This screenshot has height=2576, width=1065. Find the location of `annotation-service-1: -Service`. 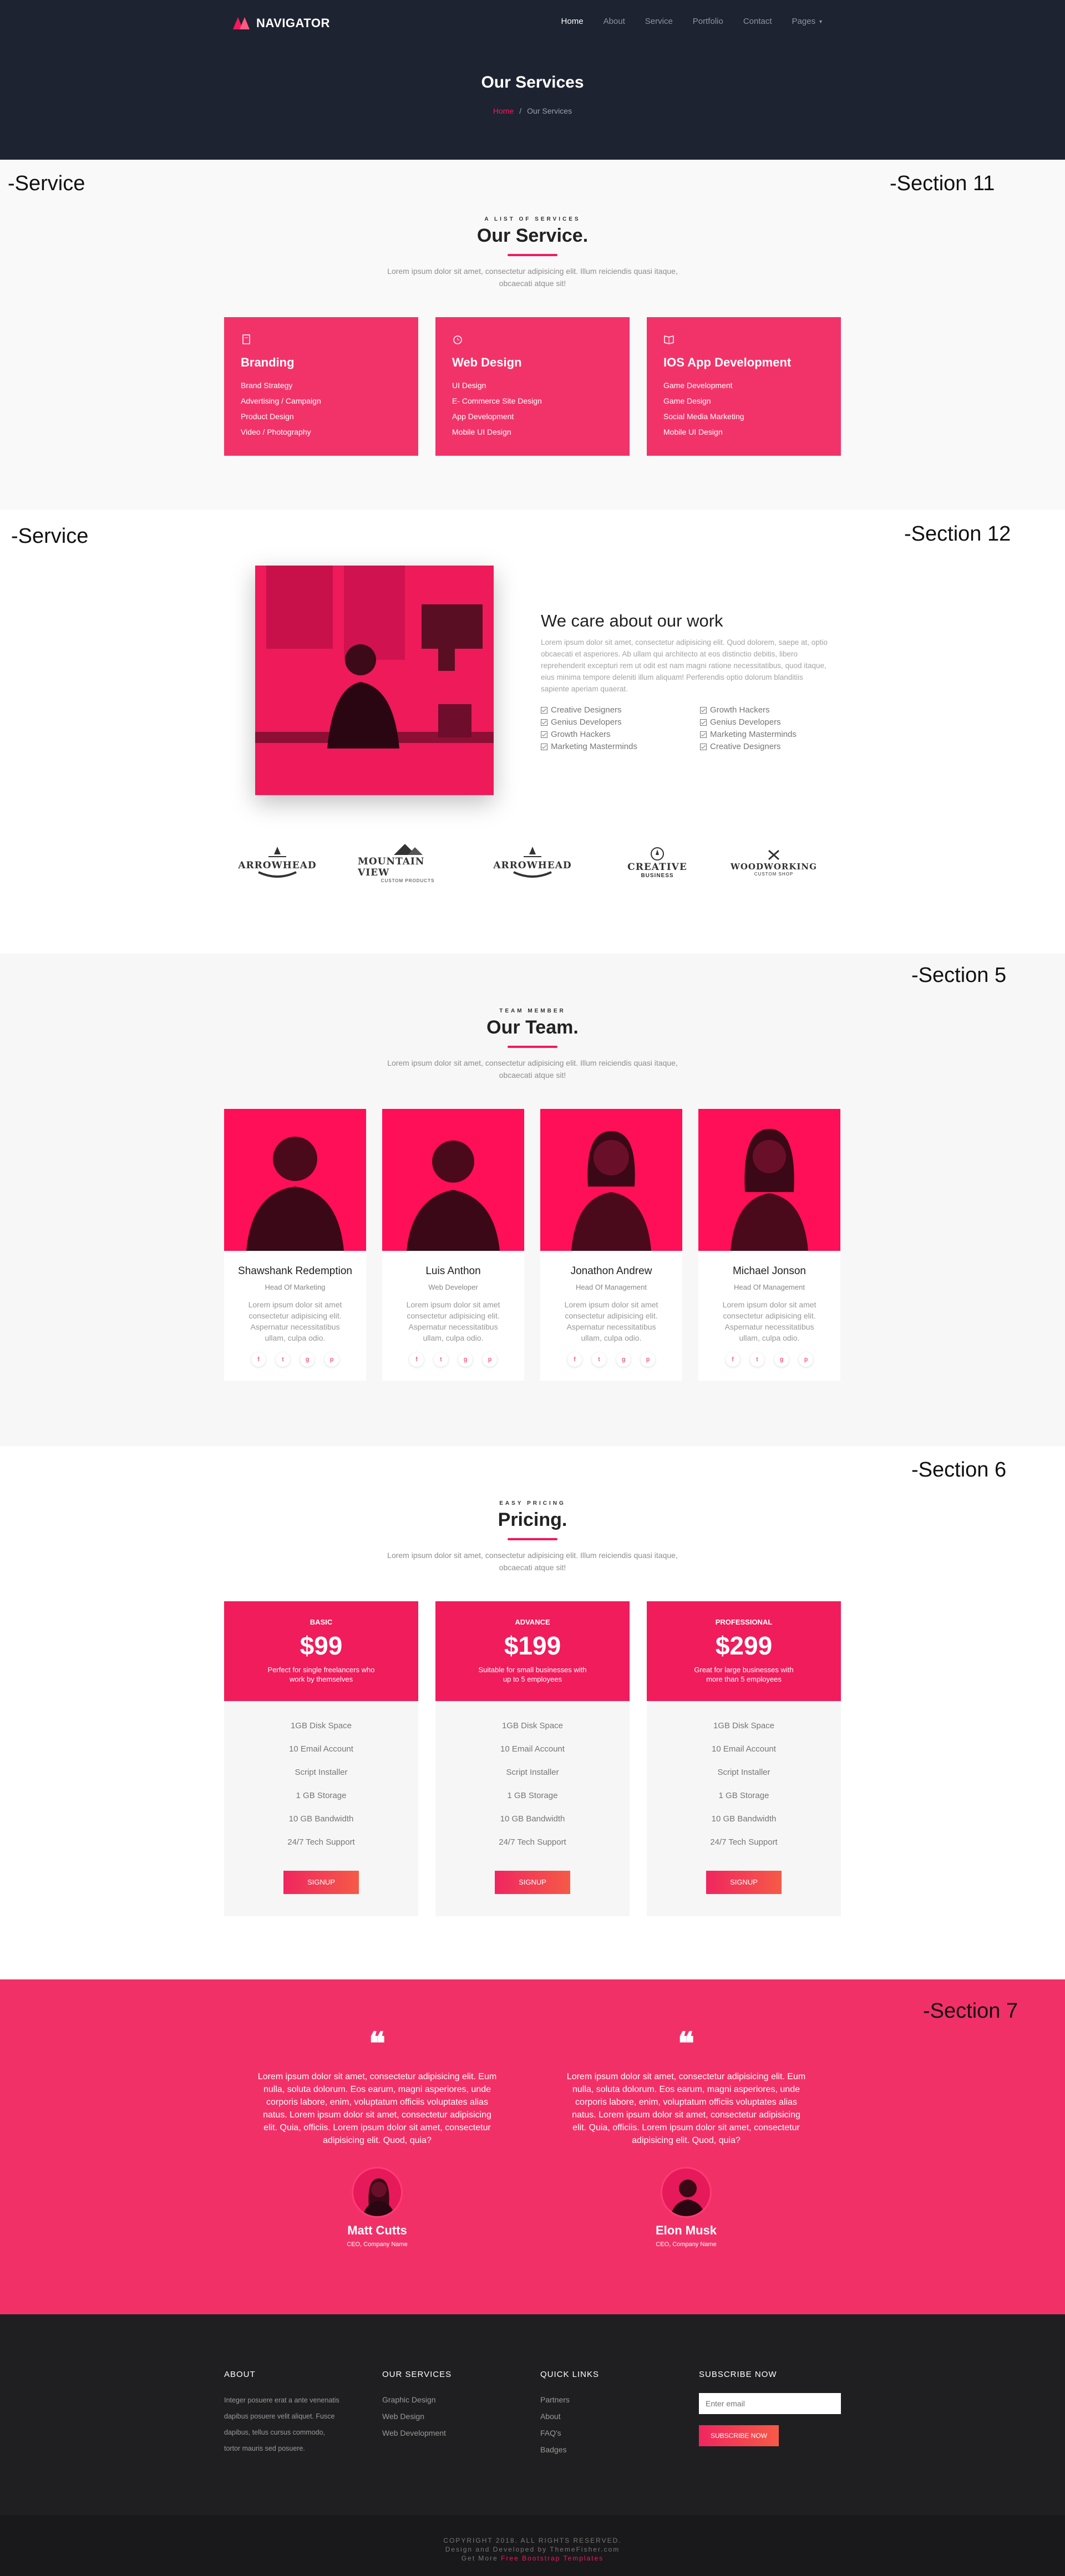

annotation-service-1: -Service is located at coordinates (46, 184).